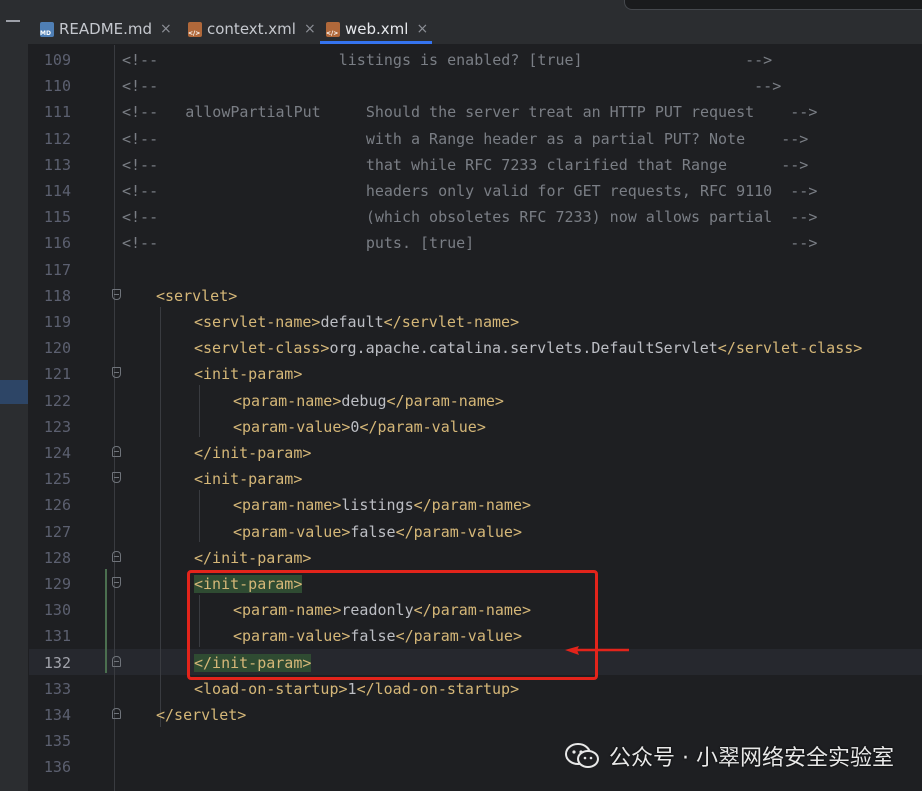  I want to click on line-number: 119, so click(50, 322).